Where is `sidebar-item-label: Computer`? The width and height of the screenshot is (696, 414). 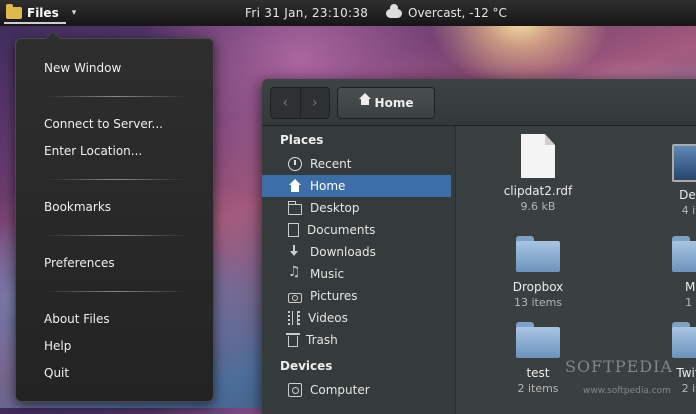 sidebar-item-label: Computer is located at coordinates (340, 390).